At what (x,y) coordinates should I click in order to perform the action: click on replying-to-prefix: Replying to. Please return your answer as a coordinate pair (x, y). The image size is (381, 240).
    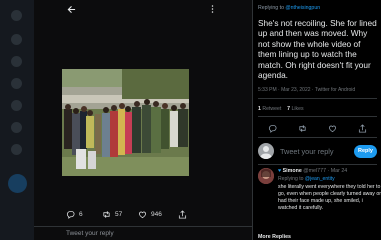
    Looking at the image, I should click on (271, 8).